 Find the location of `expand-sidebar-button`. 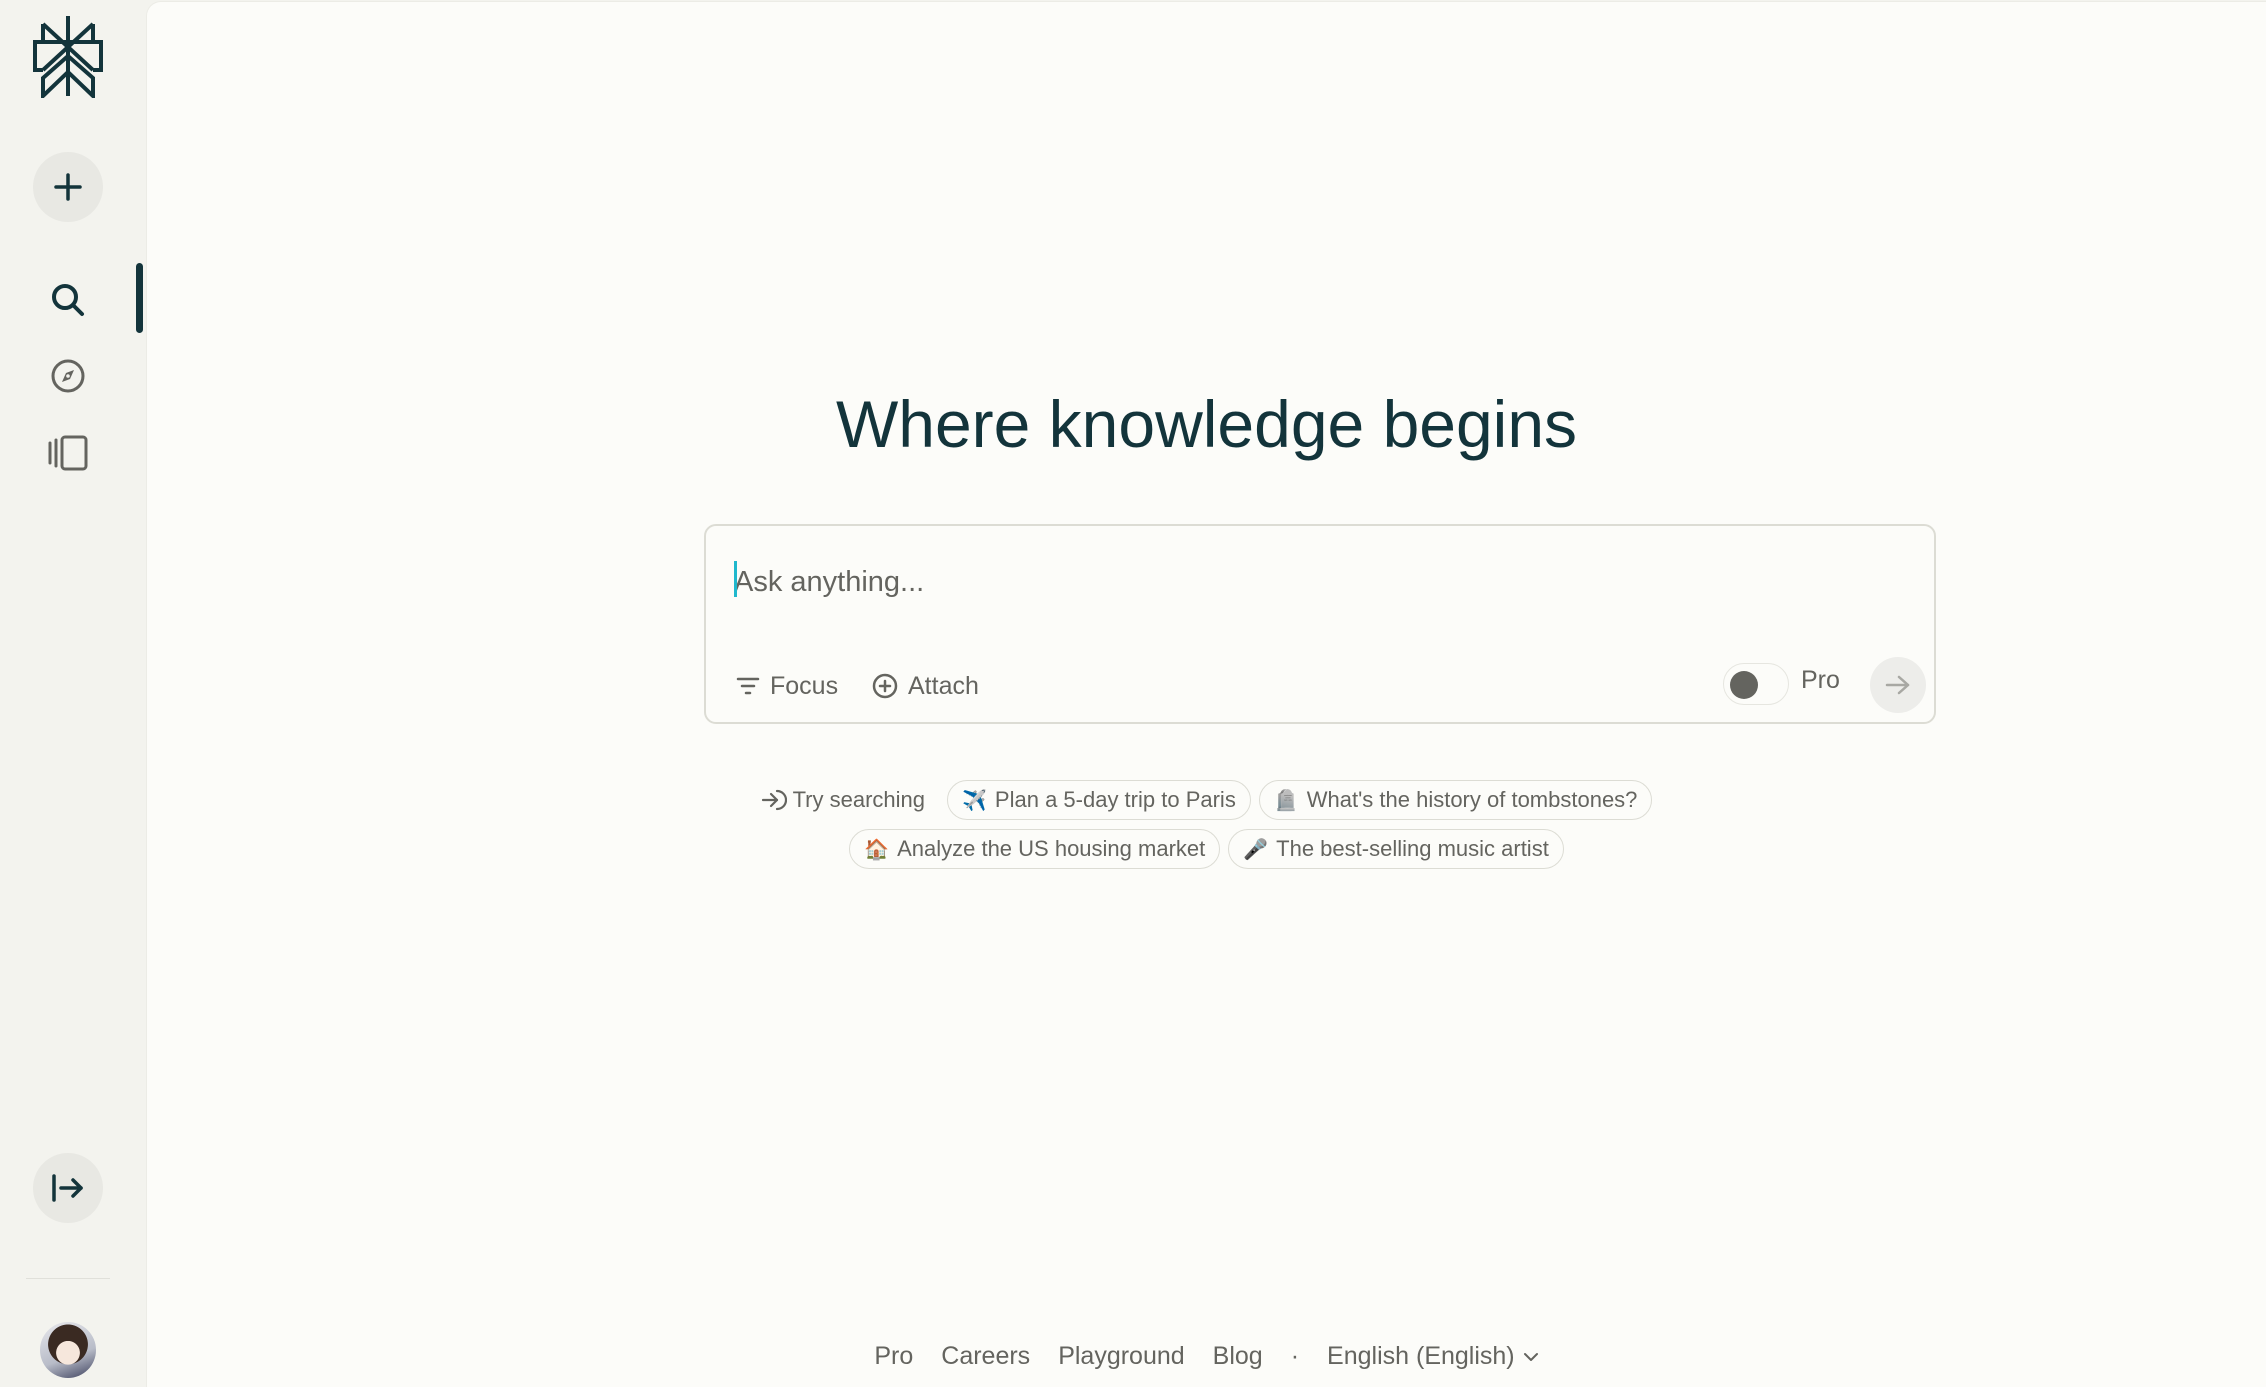

expand-sidebar-button is located at coordinates (68, 1188).